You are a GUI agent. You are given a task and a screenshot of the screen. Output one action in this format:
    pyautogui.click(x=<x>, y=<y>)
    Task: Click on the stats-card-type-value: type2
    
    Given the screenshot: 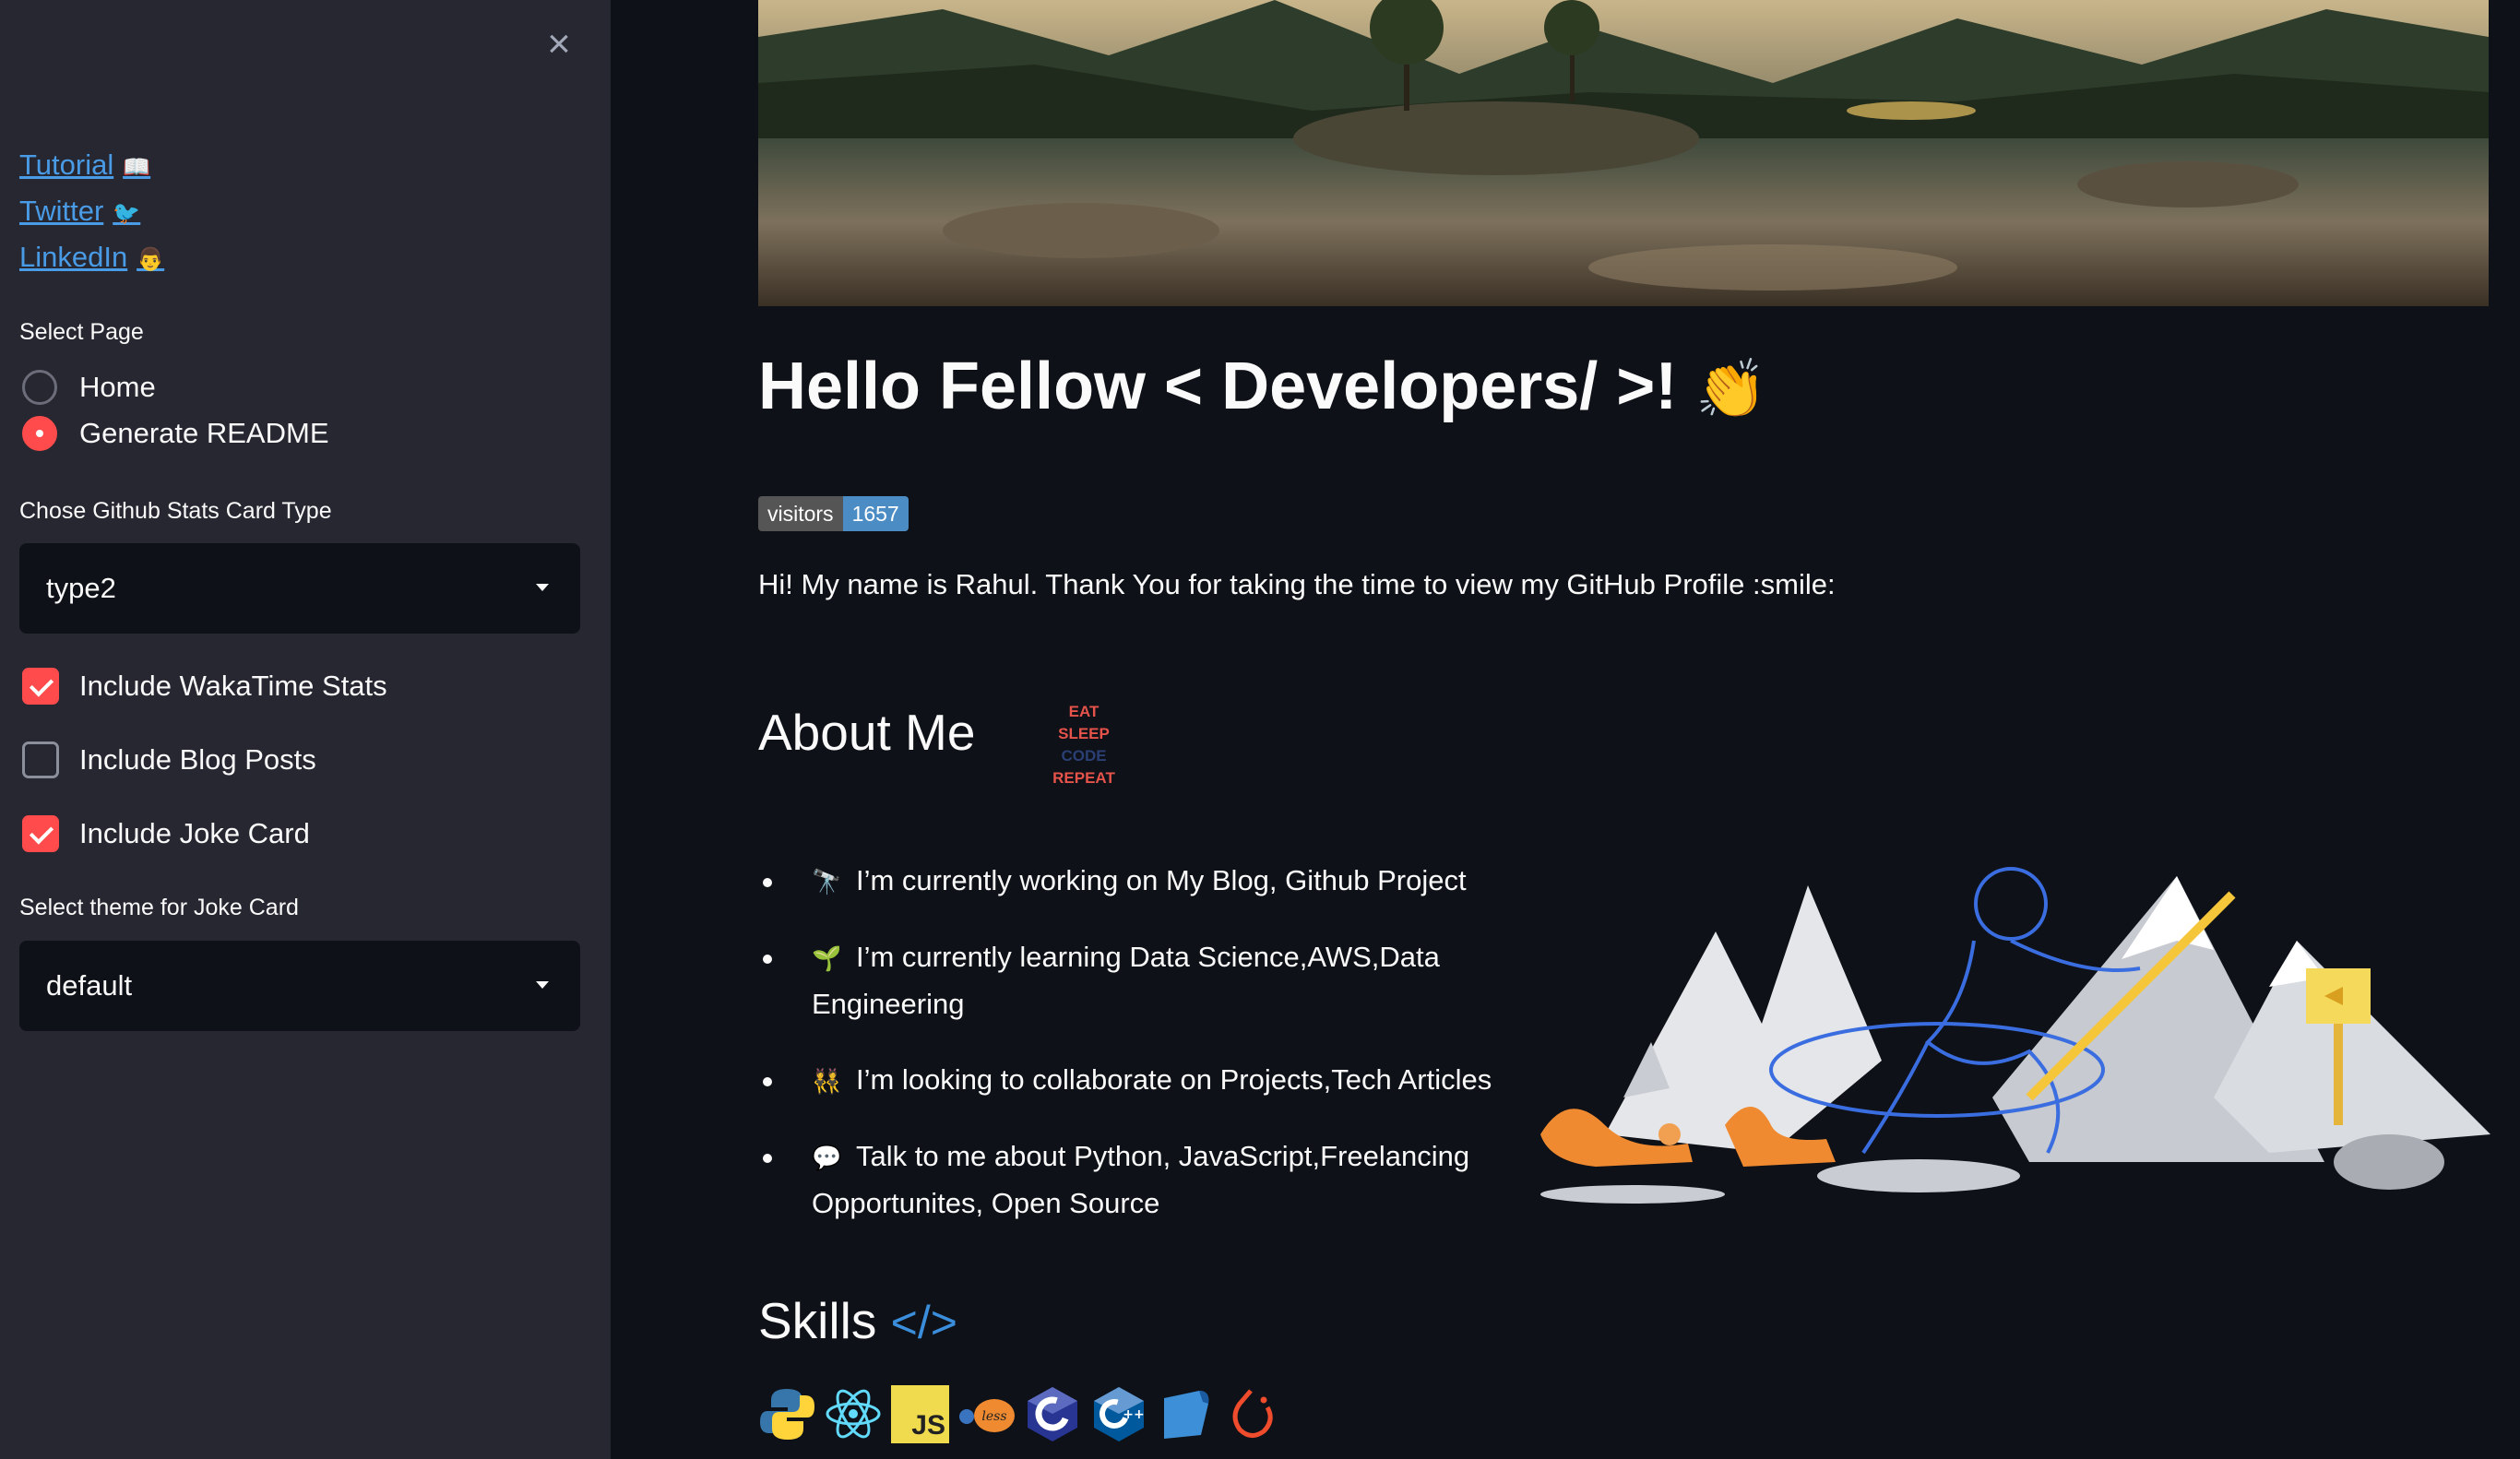 What is the action you would take?
    pyautogui.click(x=81, y=588)
    